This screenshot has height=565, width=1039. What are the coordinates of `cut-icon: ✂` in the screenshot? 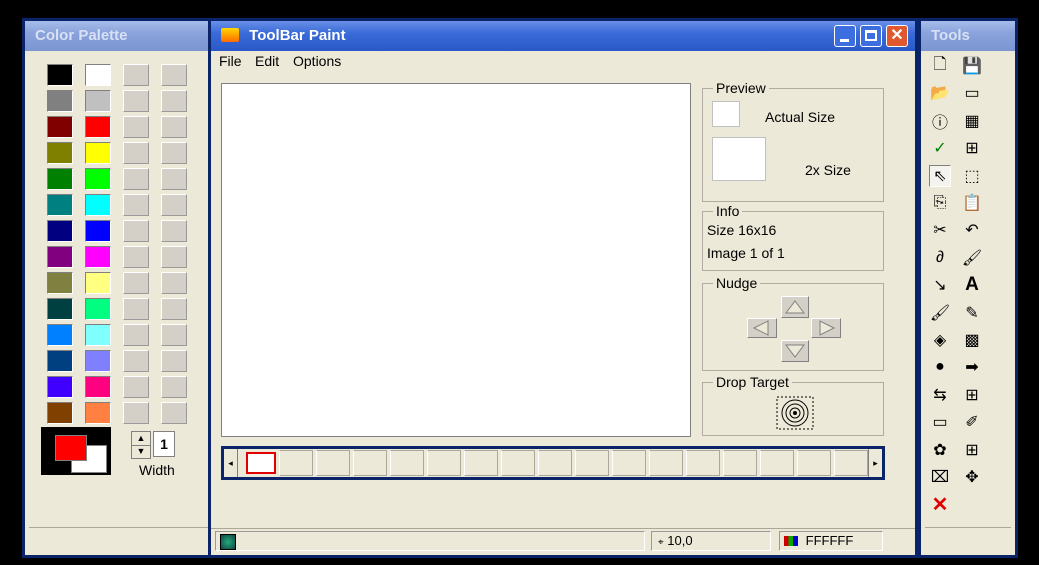 It's located at (940, 230).